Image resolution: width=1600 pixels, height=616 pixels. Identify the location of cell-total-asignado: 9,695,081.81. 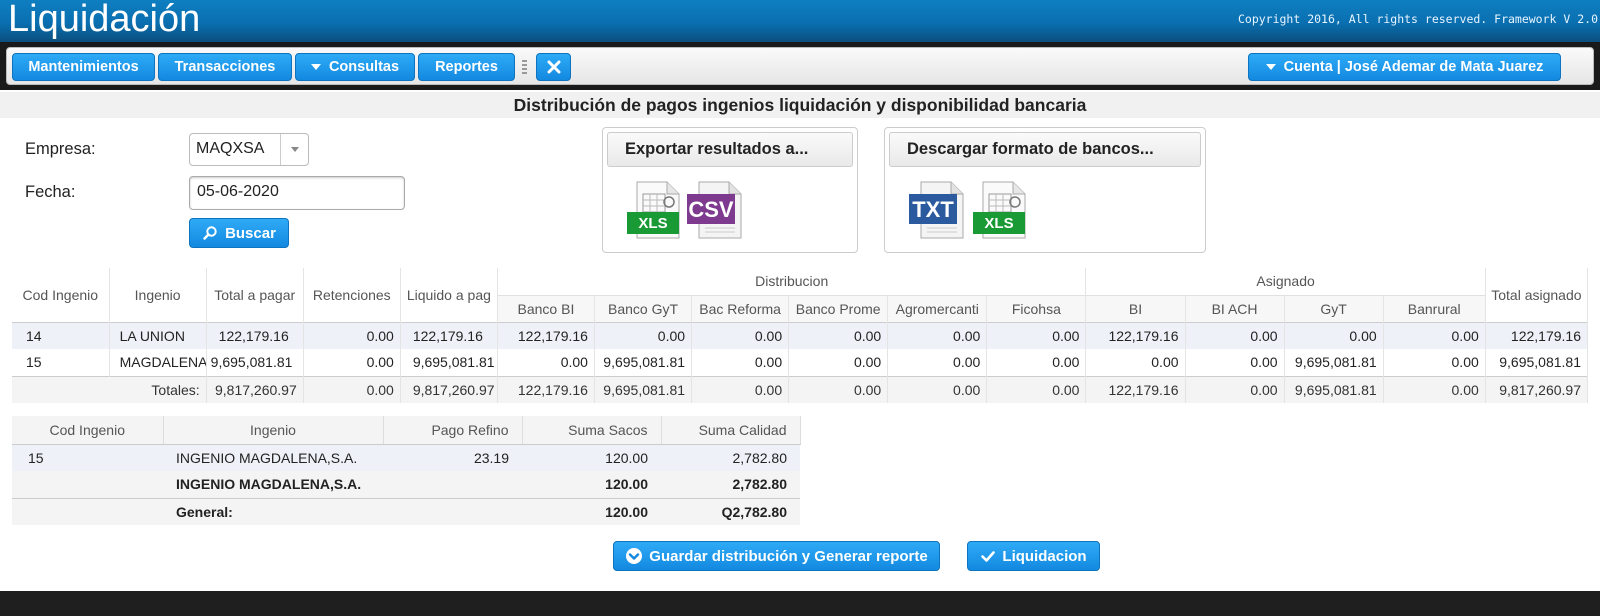
(1537, 362).